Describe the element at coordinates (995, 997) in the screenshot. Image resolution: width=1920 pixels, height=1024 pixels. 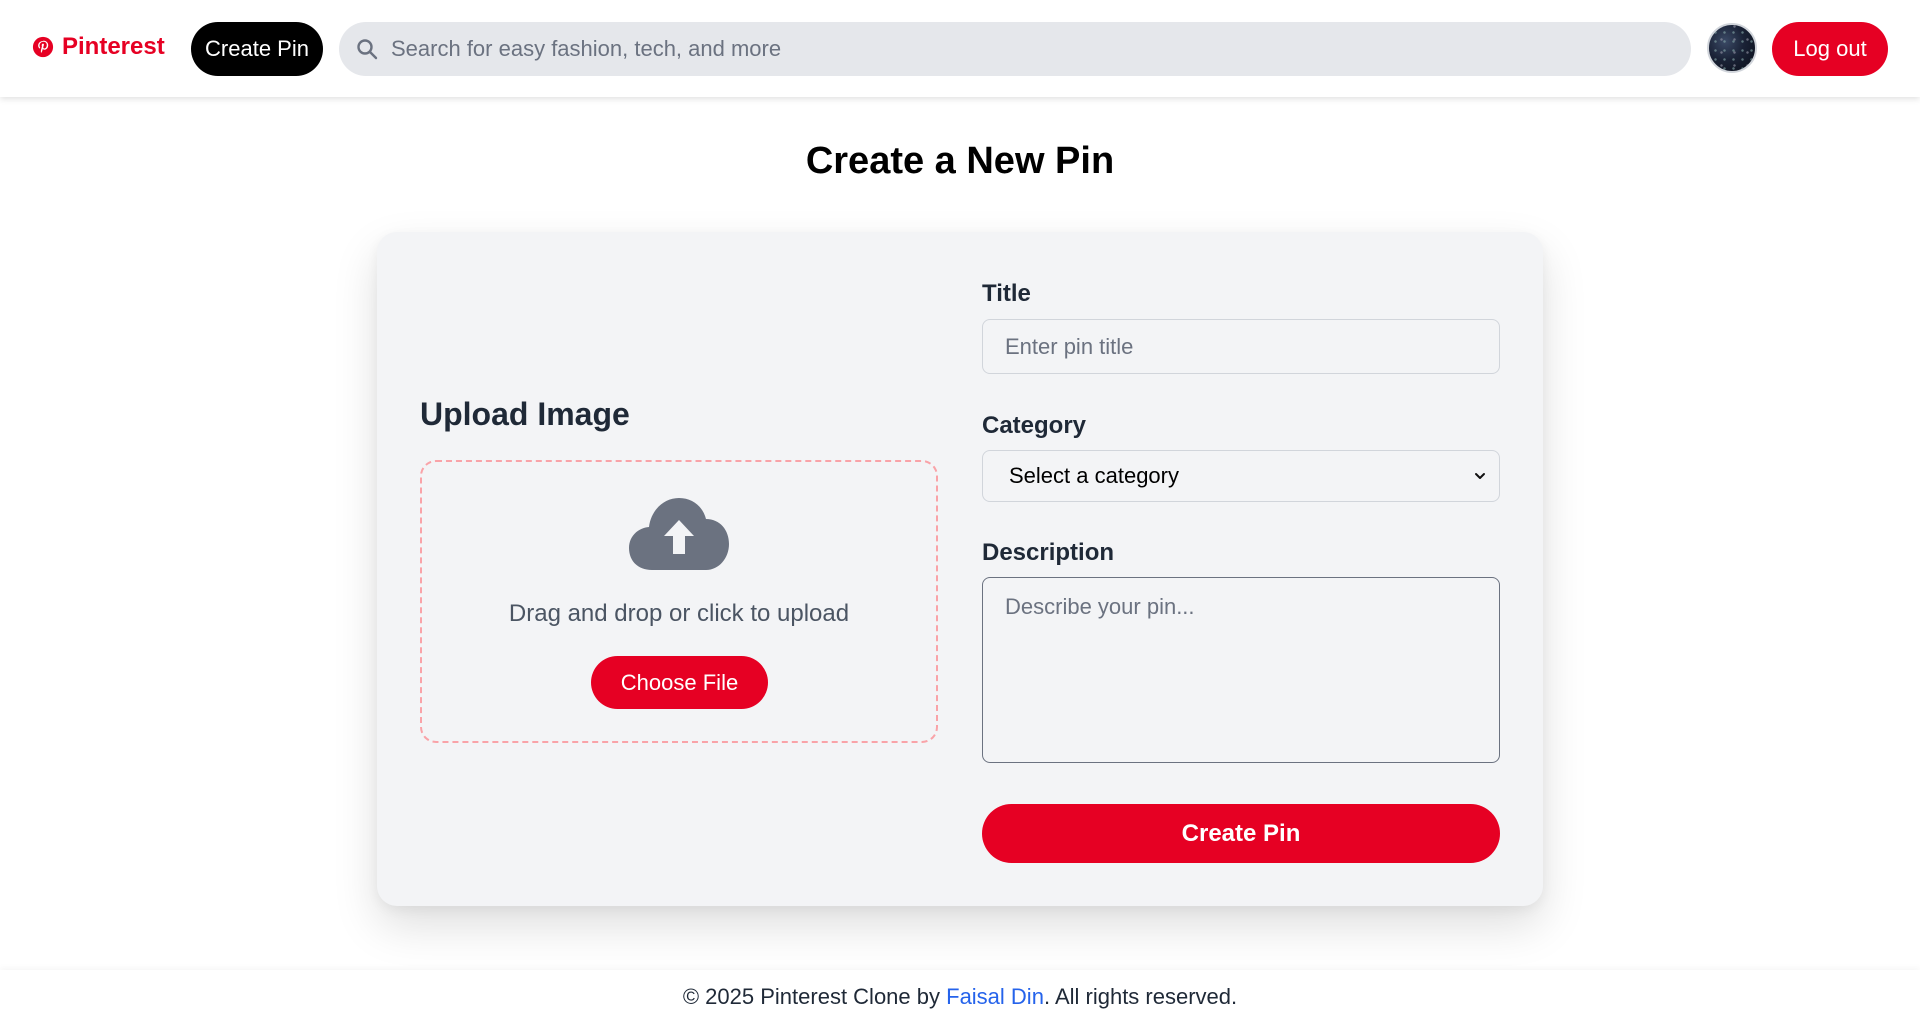
I see `author-link: Faisal Din` at that location.